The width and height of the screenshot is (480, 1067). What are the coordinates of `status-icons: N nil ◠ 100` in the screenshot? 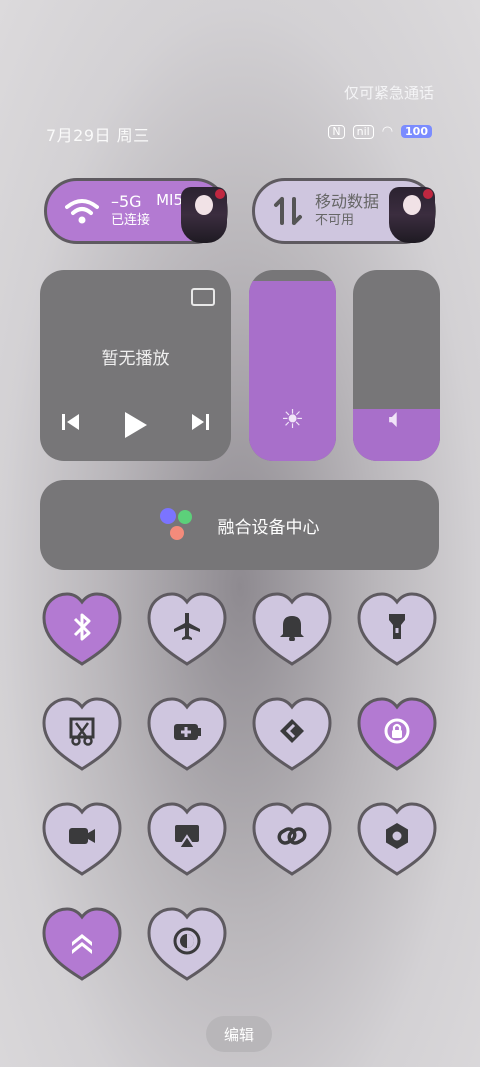 It's located at (380, 131).